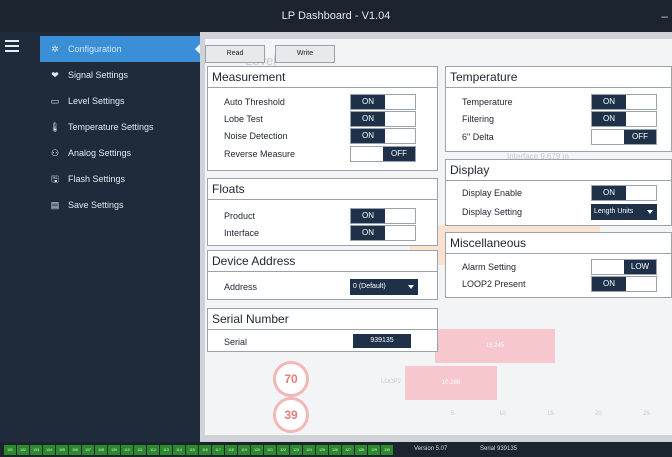  Describe the element at coordinates (323, 216) in the screenshot. I see `product-row: Product ON` at that location.